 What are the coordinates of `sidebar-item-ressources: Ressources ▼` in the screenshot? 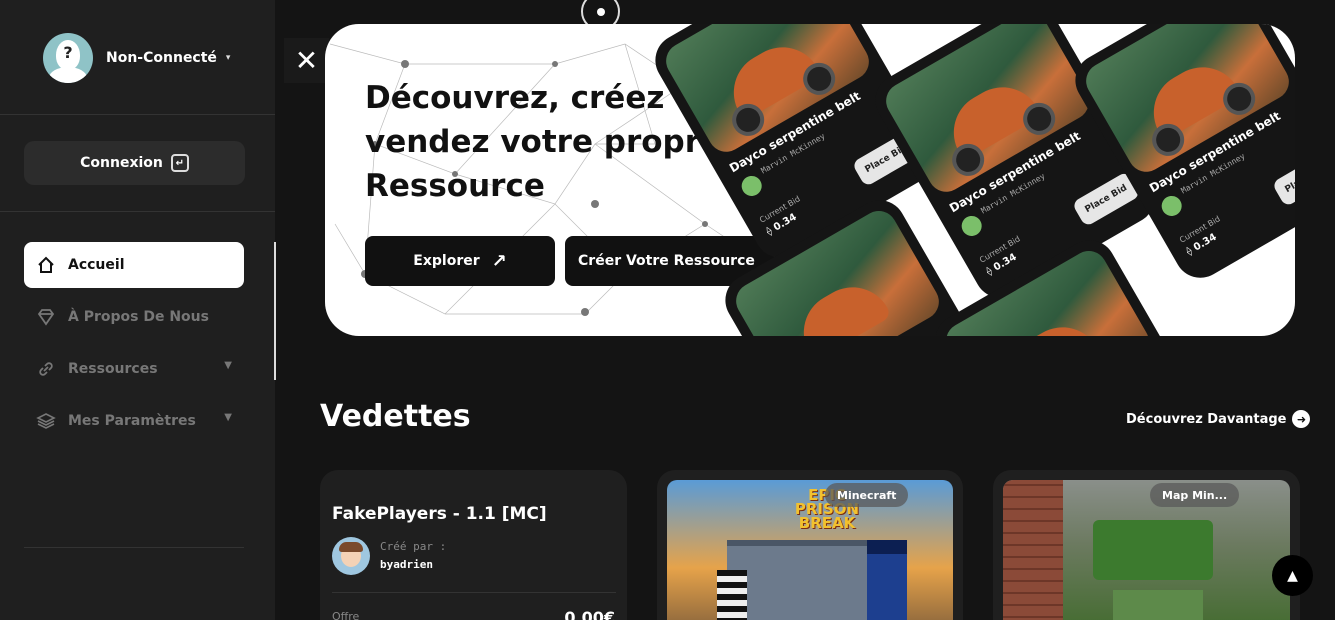 It's located at (134, 369).